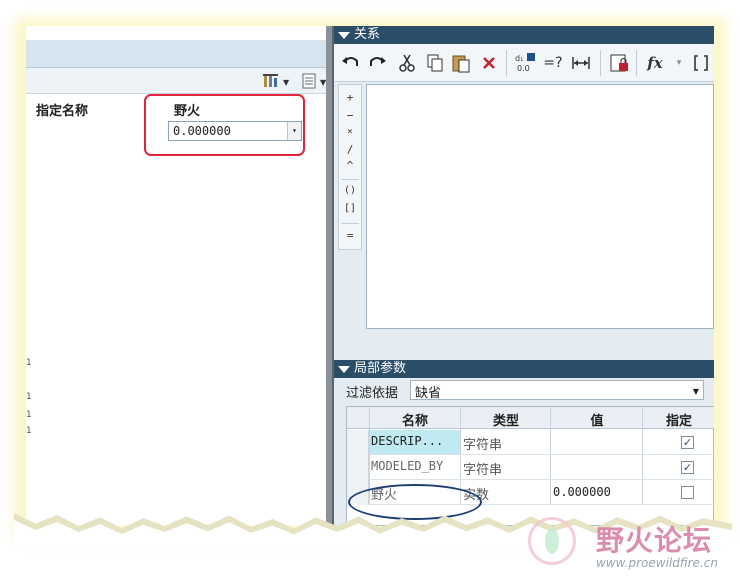 Image resolution: width=740 pixels, height=582 pixels. What do you see at coordinates (523, 68) in the screenshot?
I see `svg-text: 0.0` at bounding box center [523, 68].